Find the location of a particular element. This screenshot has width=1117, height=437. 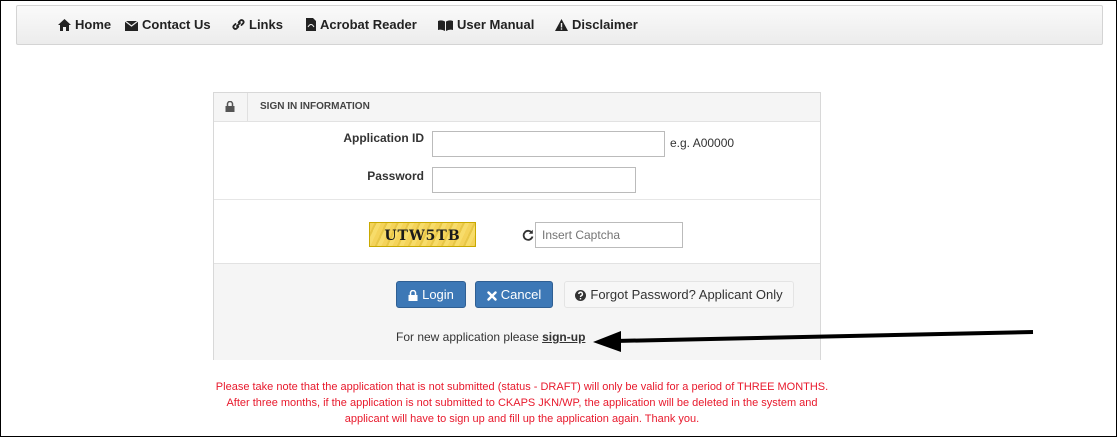

nav-contact: Contact Us is located at coordinates (167, 25).